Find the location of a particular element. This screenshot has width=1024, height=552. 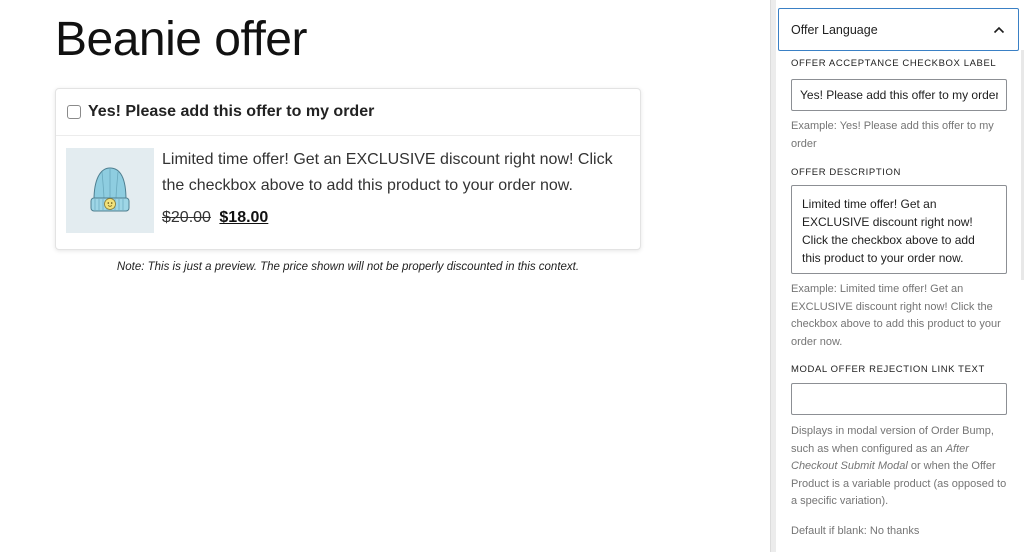

offer-checkbox is located at coordinates (74, 112).